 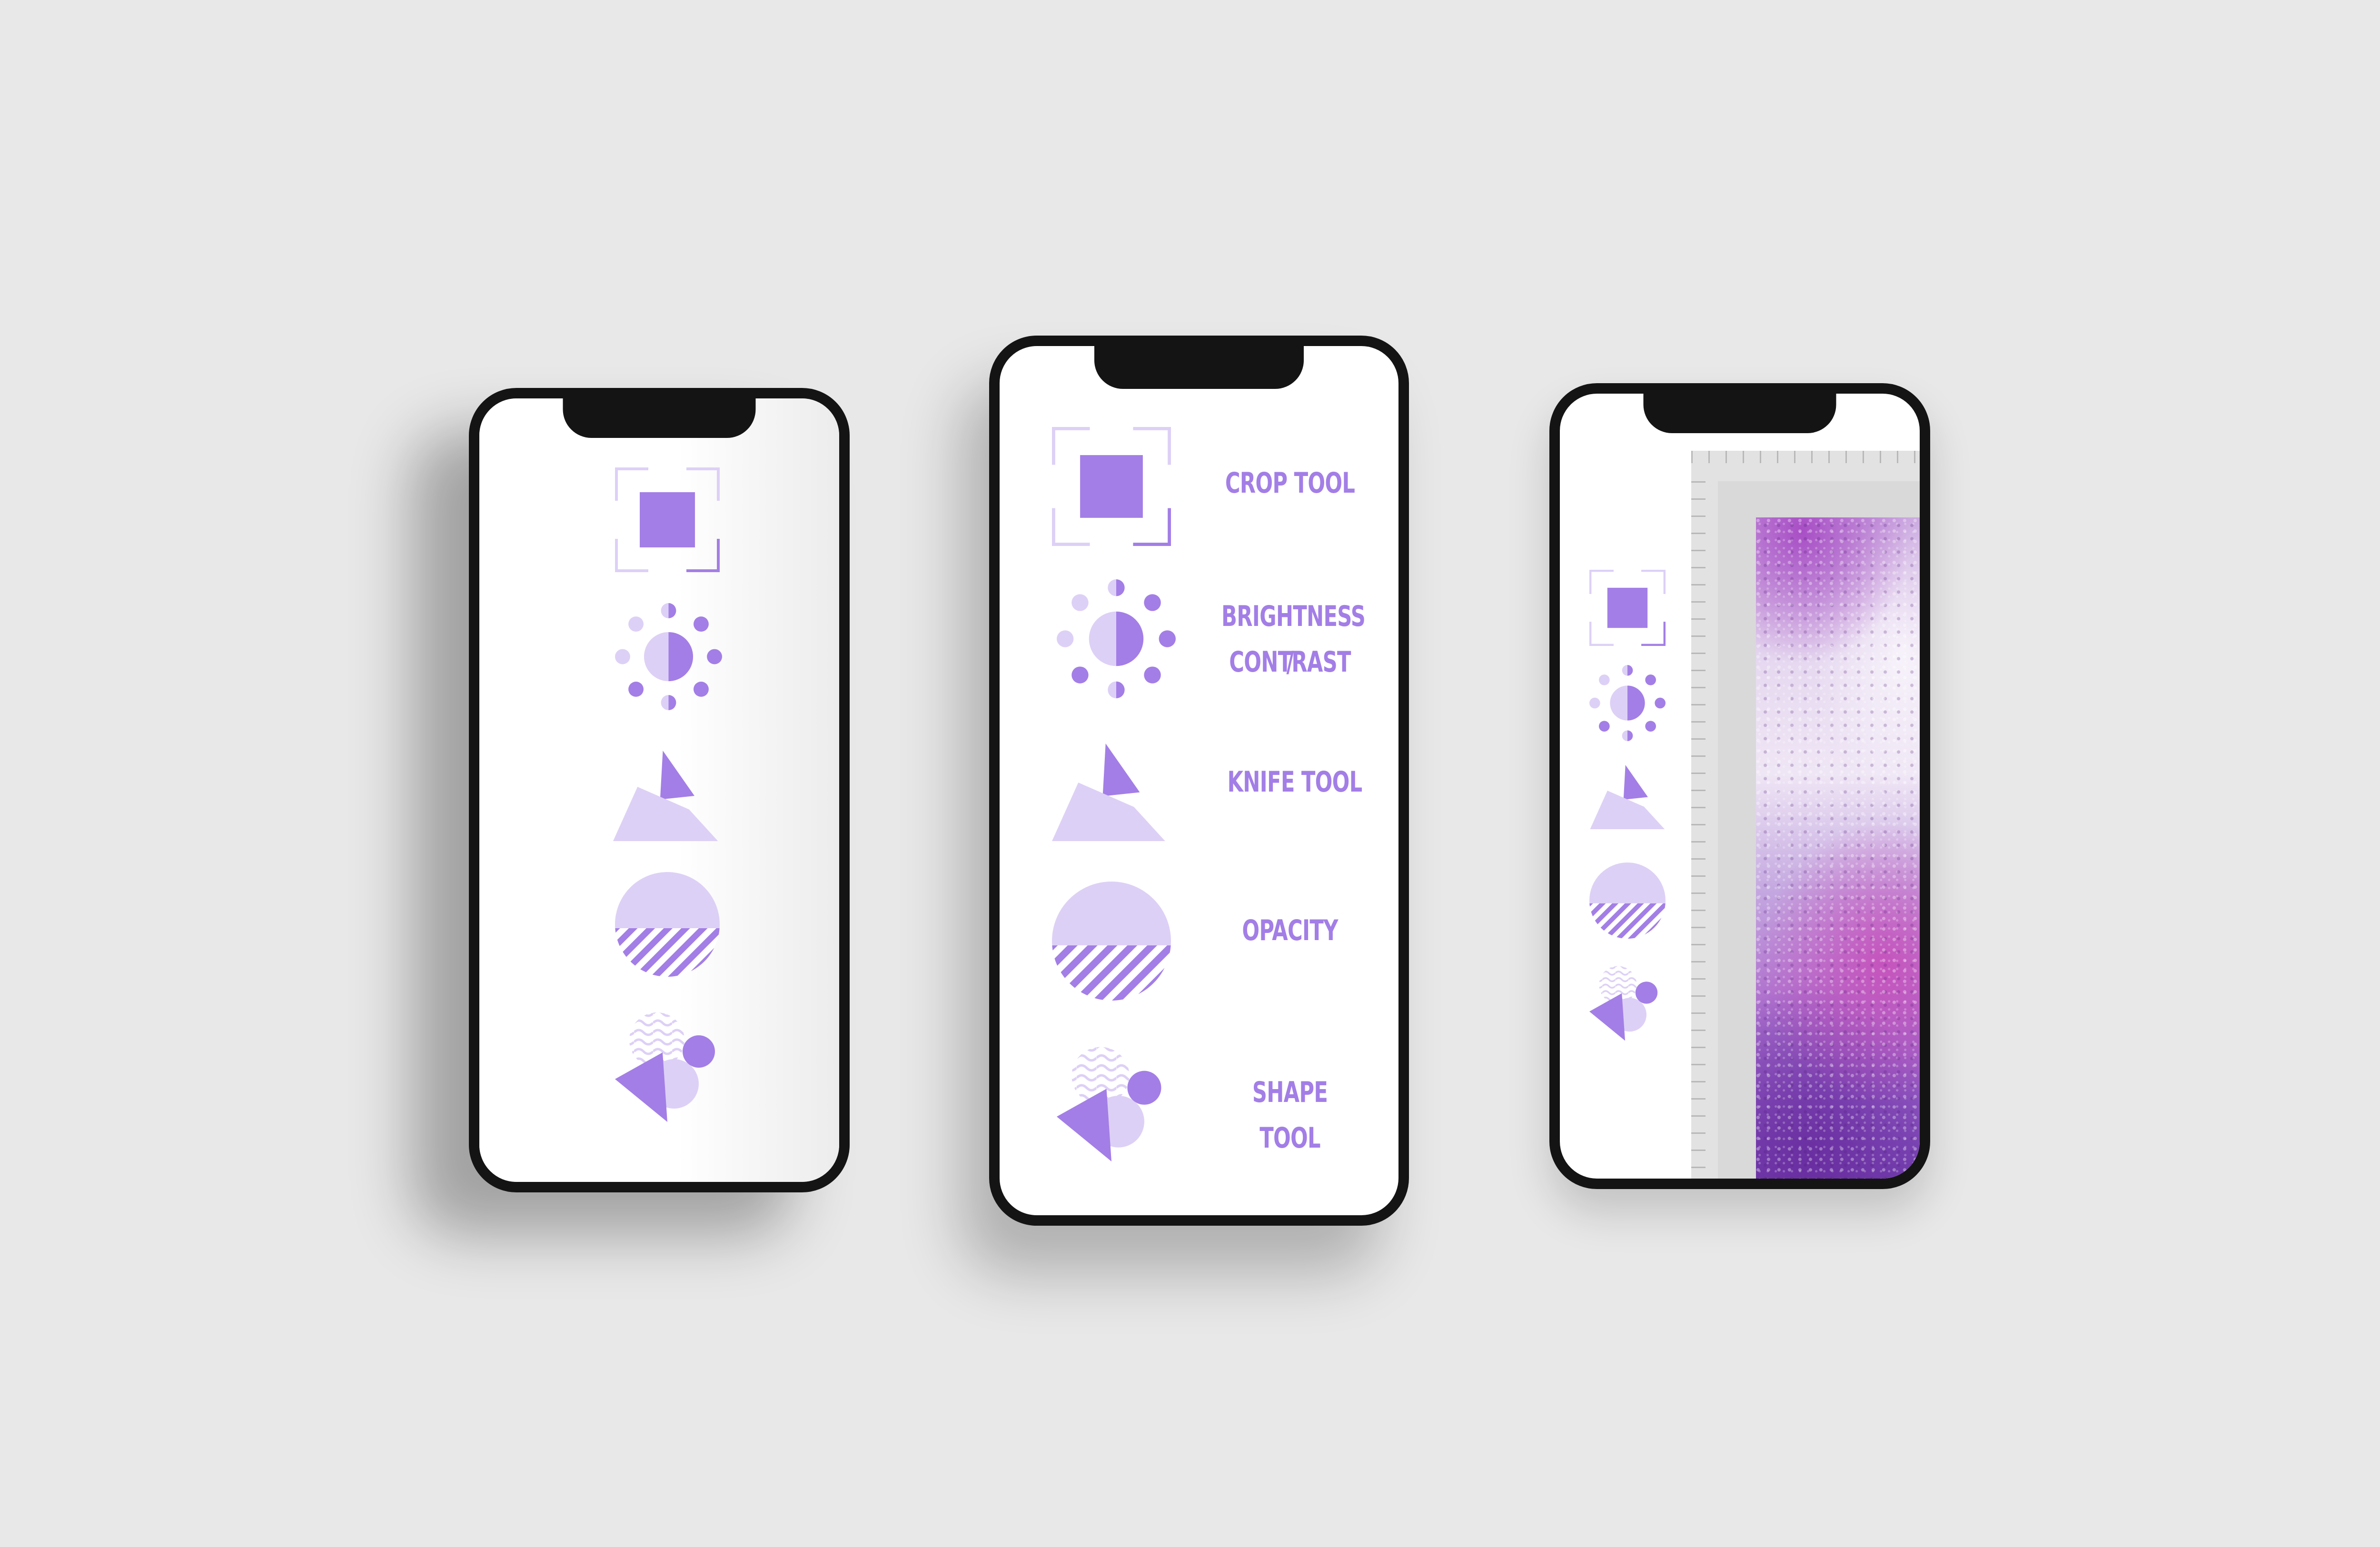 I want to click on editor-canvas-area, so click(x=1805, y=815).